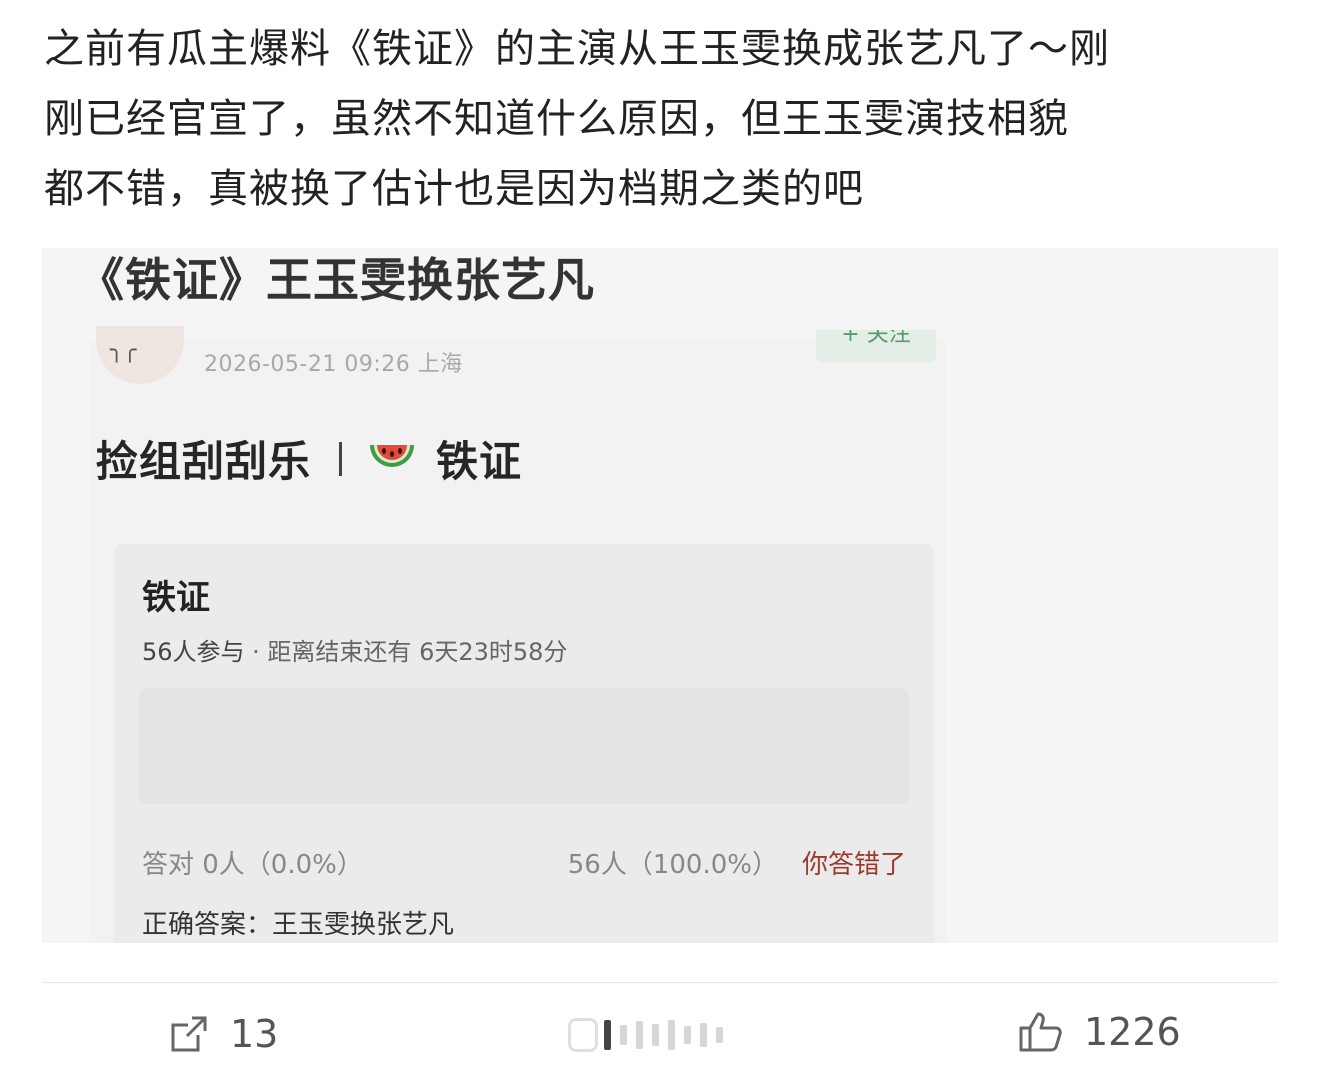 The height and width of the screenshot is (1065, 1320). Describe the element at coordinates (123, 350) in the screenshot. I see `avatar-face-icon: ╮╭` at that location.